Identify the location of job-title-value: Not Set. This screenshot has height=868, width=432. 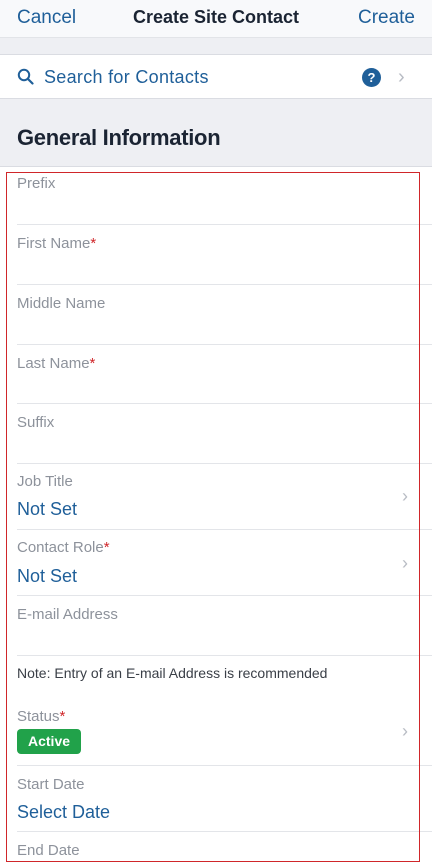
(47, 509).